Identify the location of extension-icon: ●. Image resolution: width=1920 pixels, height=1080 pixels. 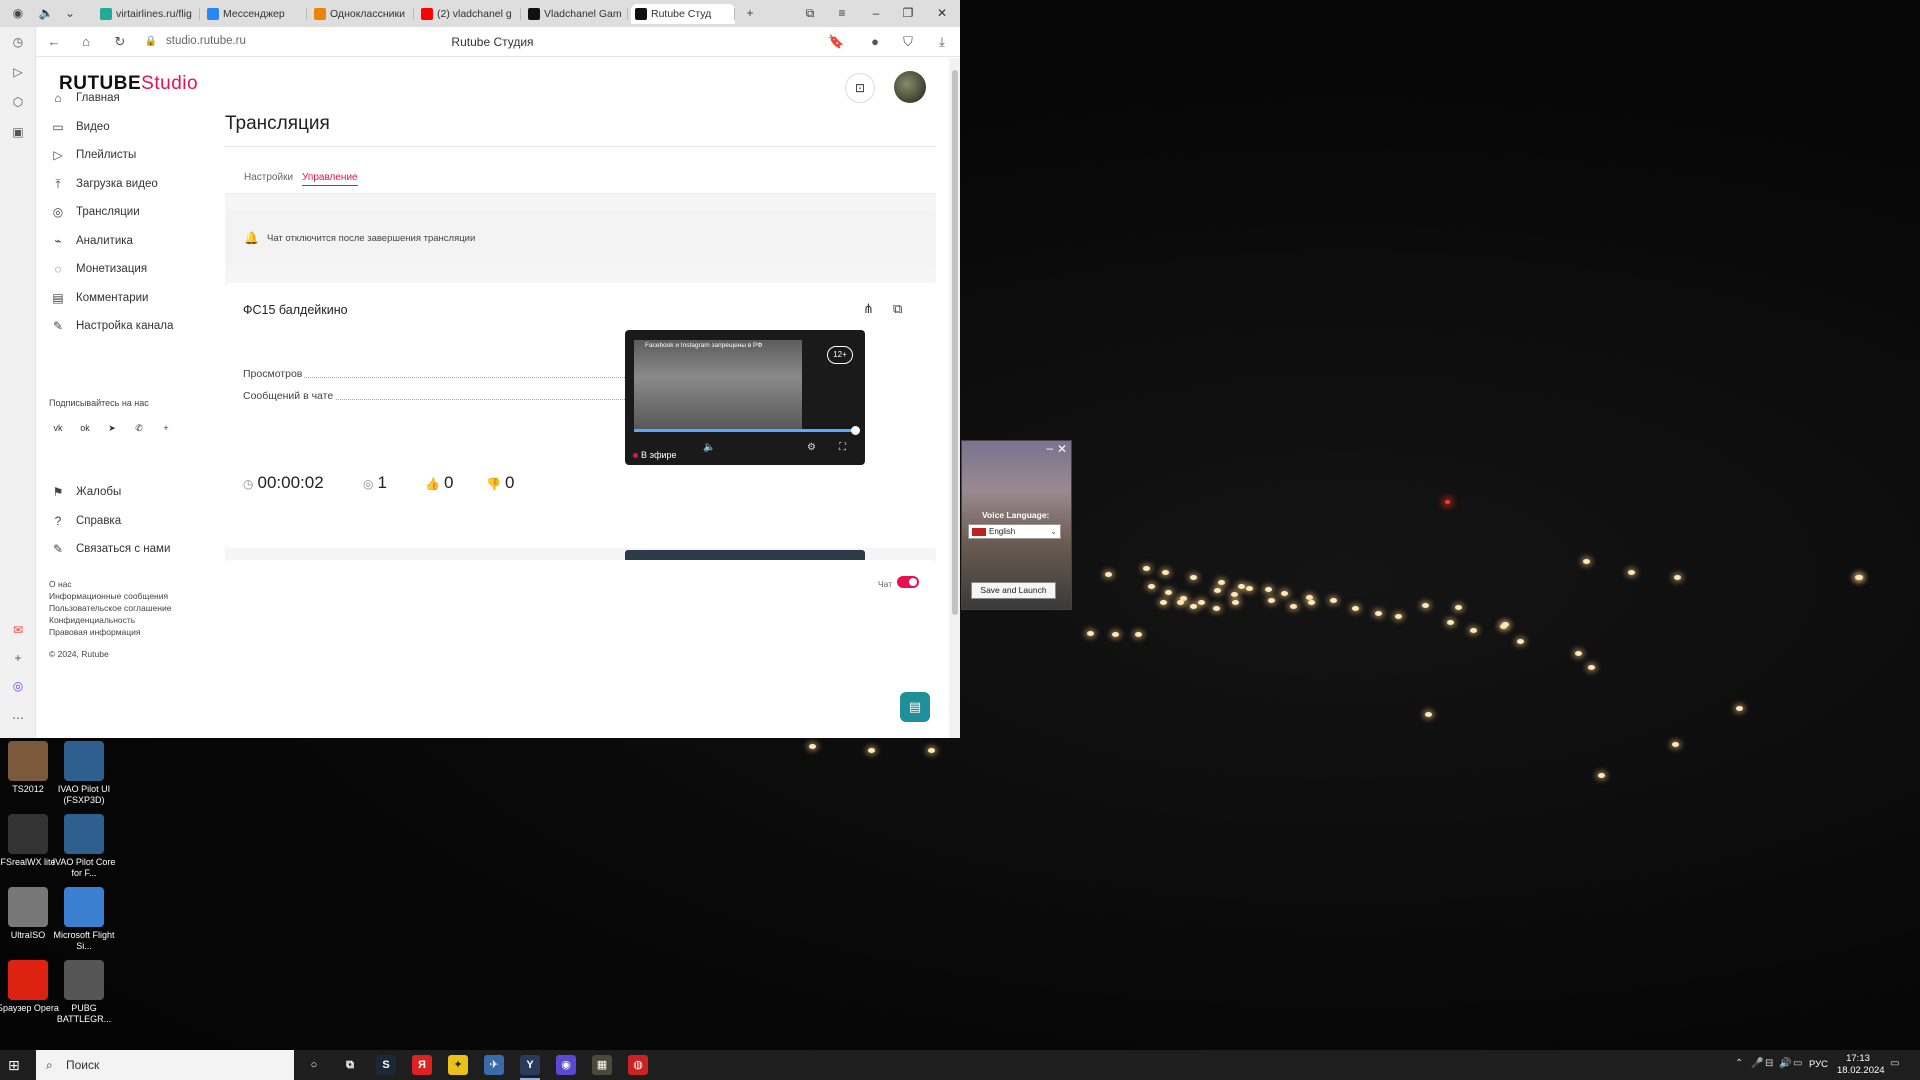
(875, 42).